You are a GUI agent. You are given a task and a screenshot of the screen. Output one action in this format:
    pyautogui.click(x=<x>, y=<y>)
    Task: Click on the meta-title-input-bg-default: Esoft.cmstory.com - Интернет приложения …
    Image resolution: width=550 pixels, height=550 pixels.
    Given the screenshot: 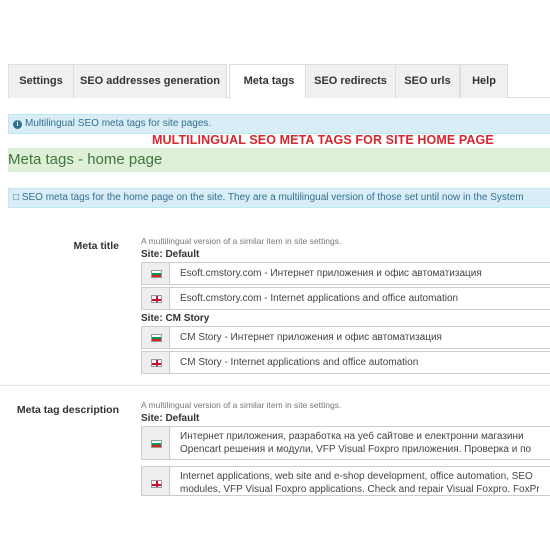 What is the action you would take?
    pyautogui.click(x=345, y=273)
    